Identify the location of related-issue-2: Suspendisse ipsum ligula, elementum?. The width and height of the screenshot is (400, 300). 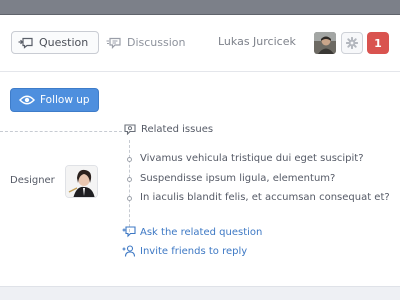
(237, 178).